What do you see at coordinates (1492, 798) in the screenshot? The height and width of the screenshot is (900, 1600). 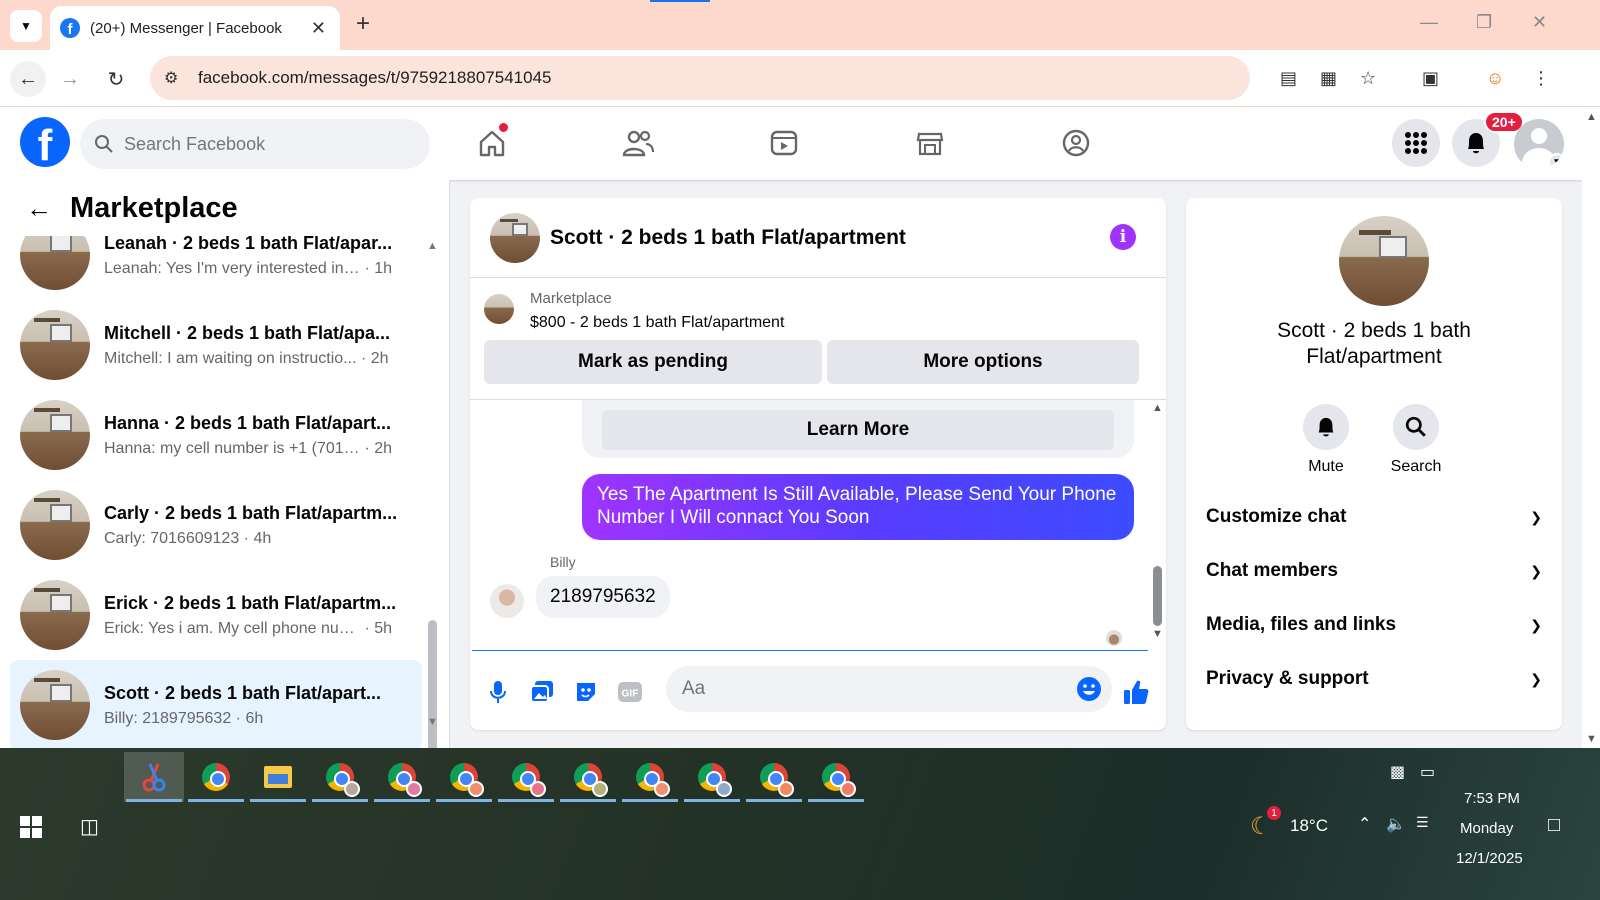 I see `clock-time: 7:53 PM` at bounding box center [1492, 798].